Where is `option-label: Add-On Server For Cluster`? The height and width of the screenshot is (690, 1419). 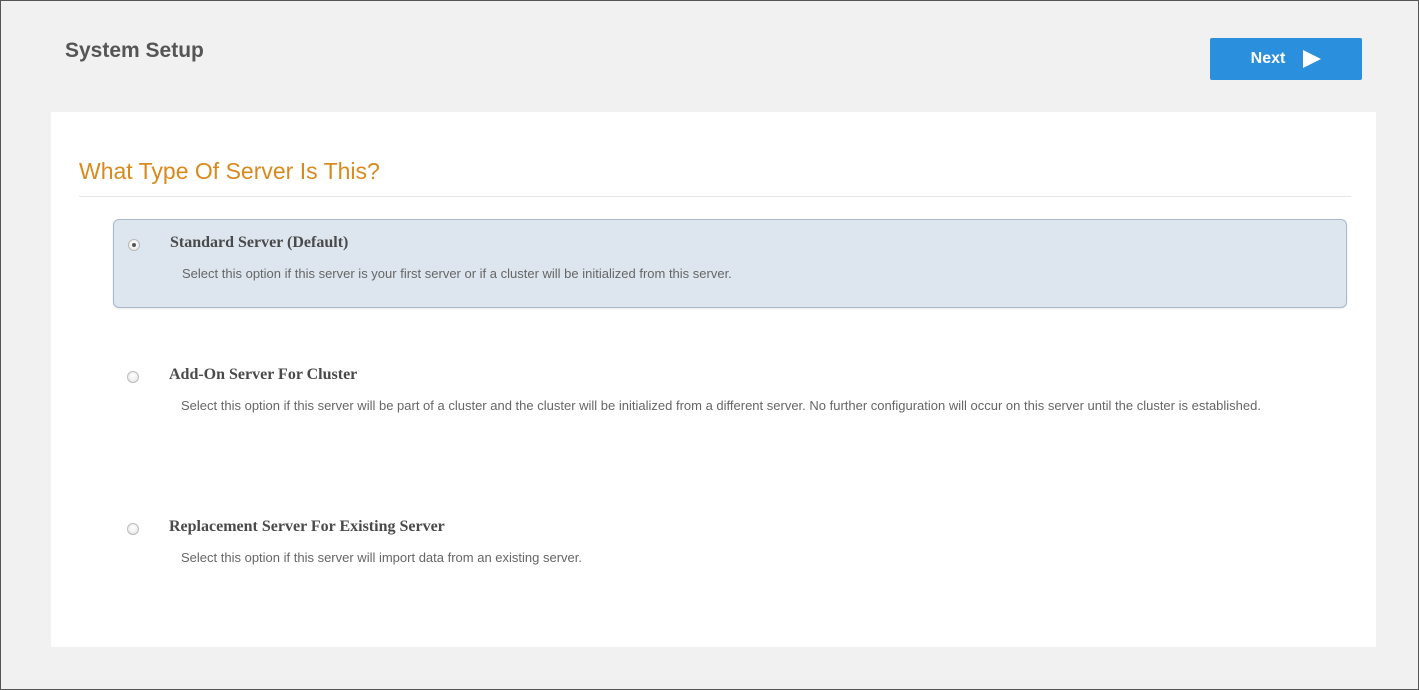 option-label: Add-On Server For Cluster is located at coordinates (263, 374).